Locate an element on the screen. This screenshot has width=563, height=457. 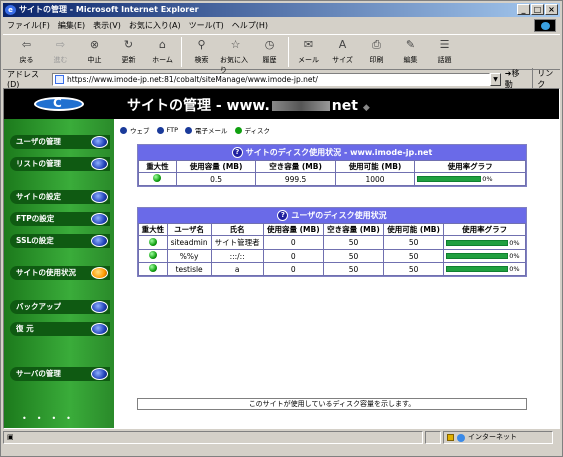
stop-button: ⊗ 中止 is located at coordinates (94, 52).